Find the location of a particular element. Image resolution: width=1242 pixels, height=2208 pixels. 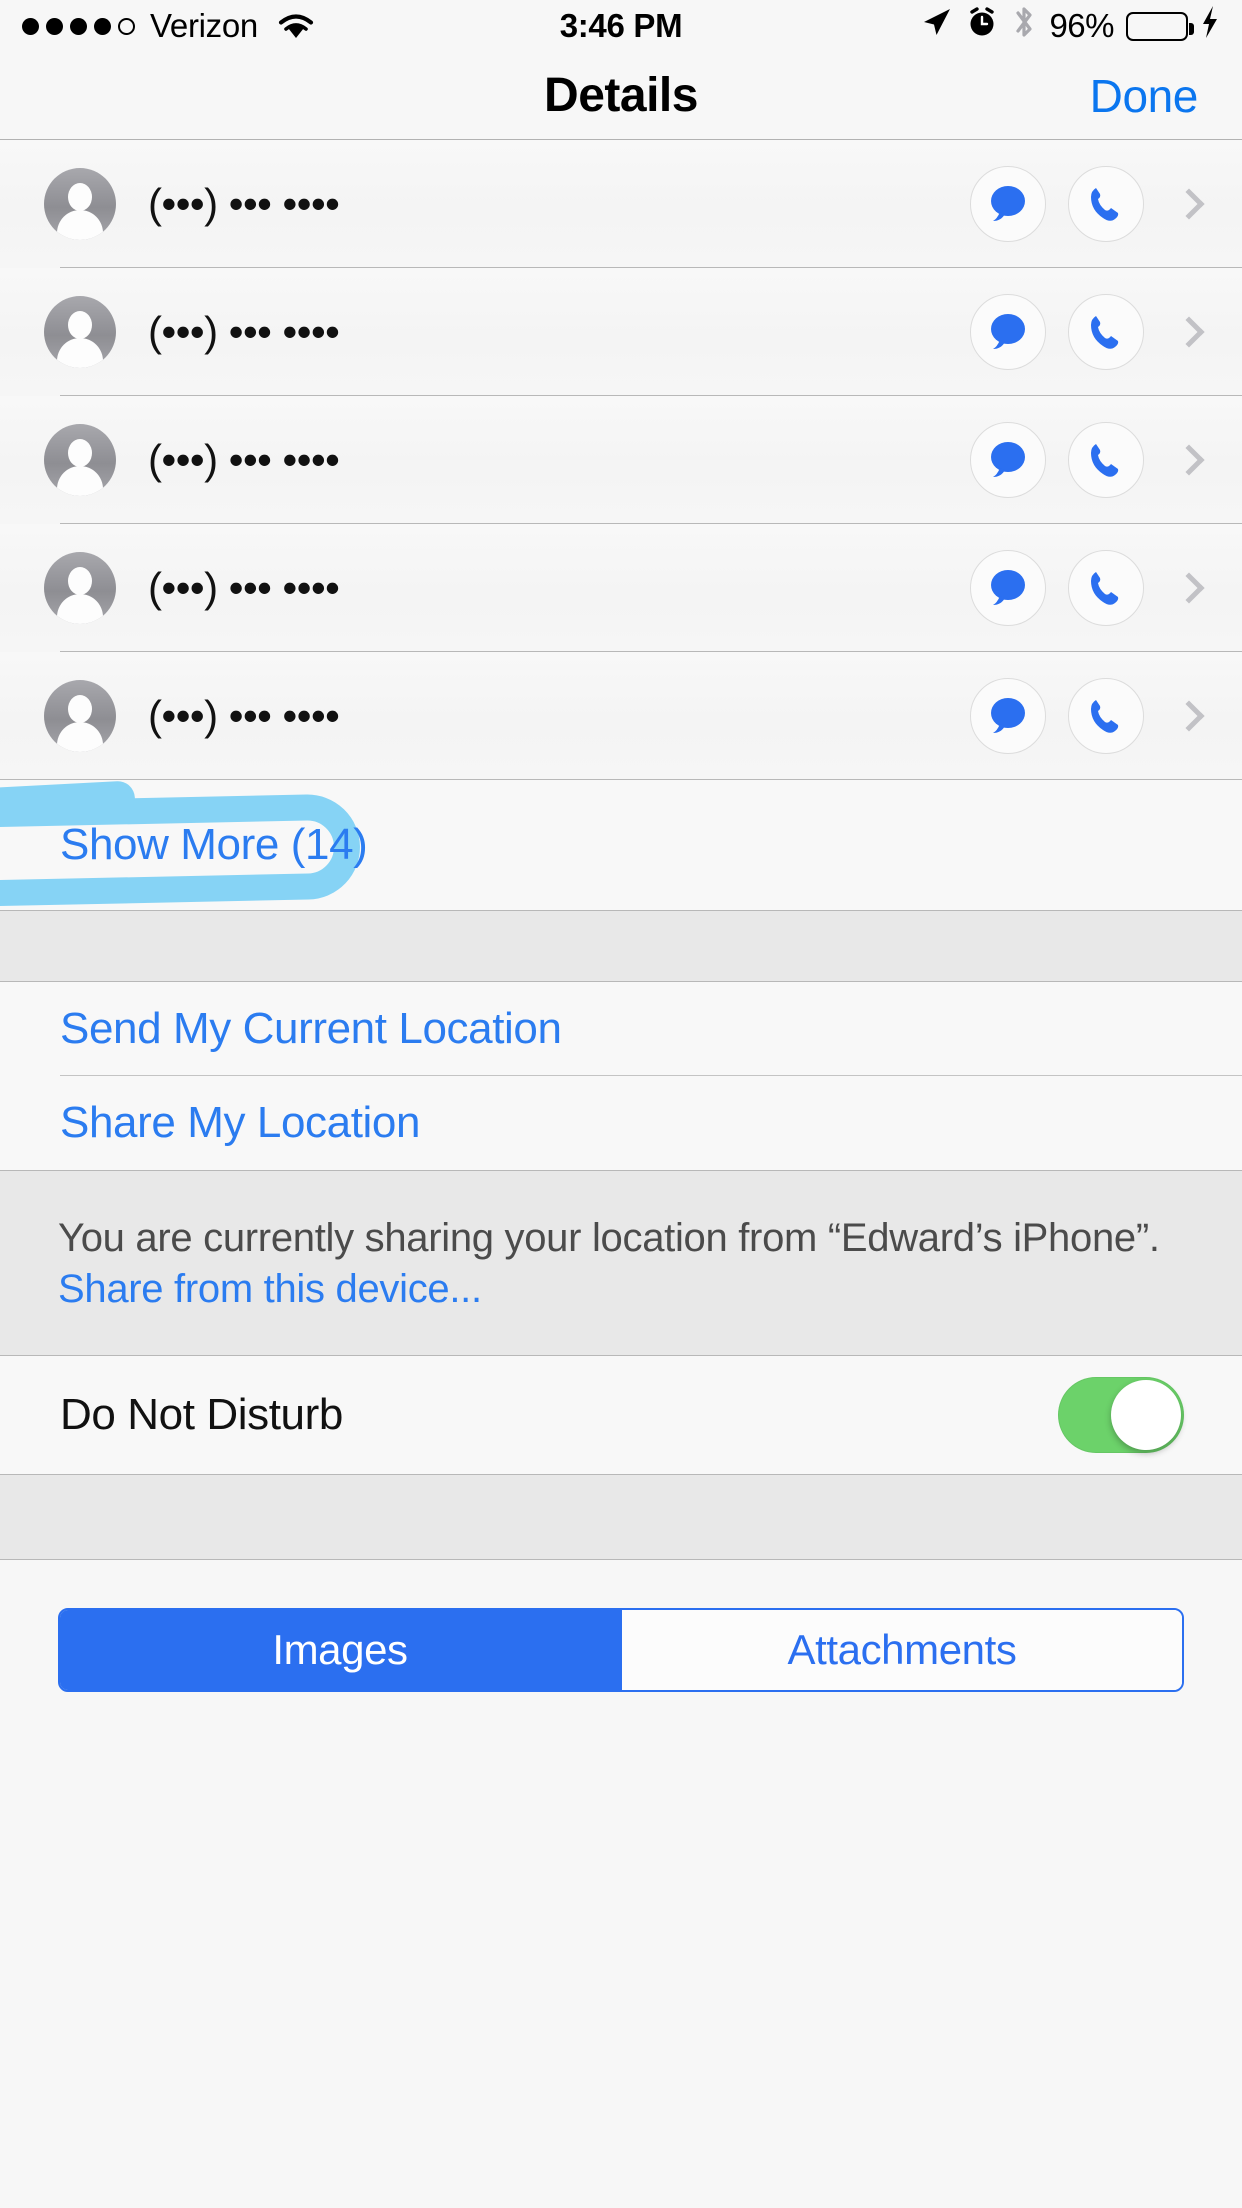

wifi-icon is located at coordinates (296, 26).